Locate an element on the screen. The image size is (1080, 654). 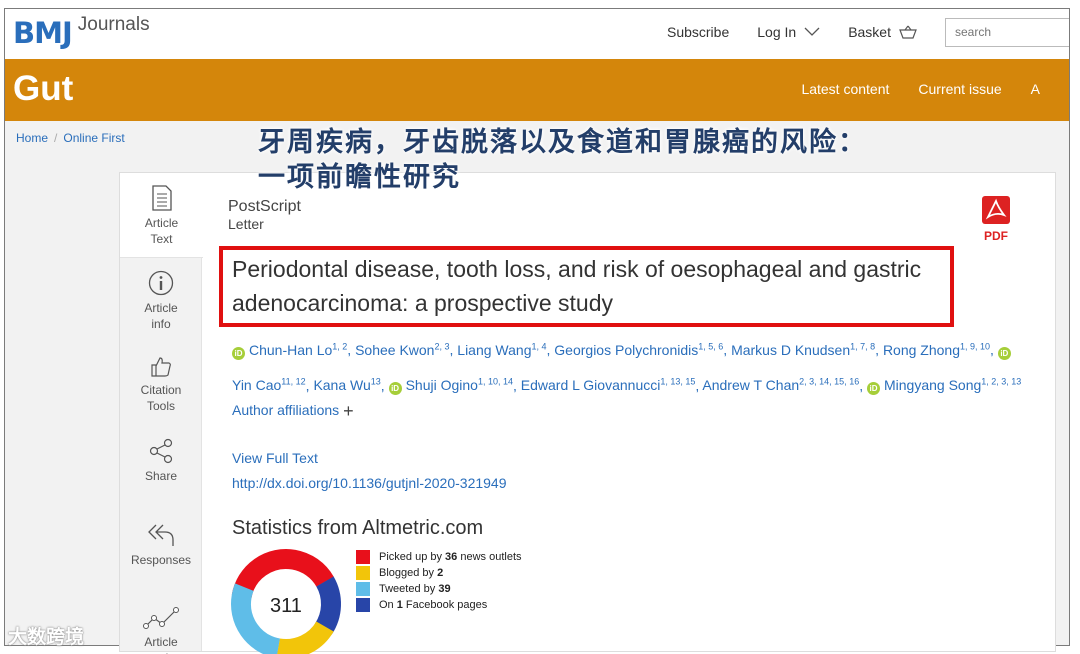
altmetric-legend-row: Blogged by 2 is located at coordinates (439, 573).